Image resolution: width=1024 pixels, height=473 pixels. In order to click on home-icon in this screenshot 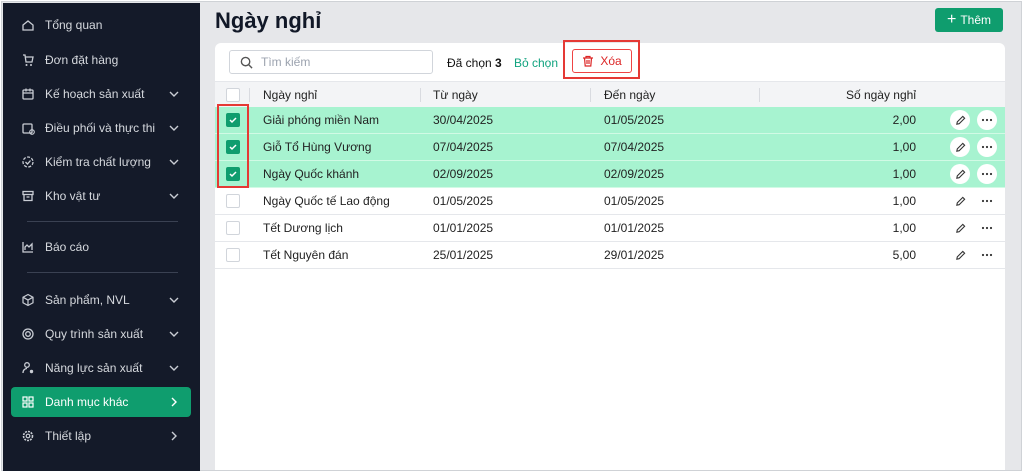, I will do `click(28, 25)`.